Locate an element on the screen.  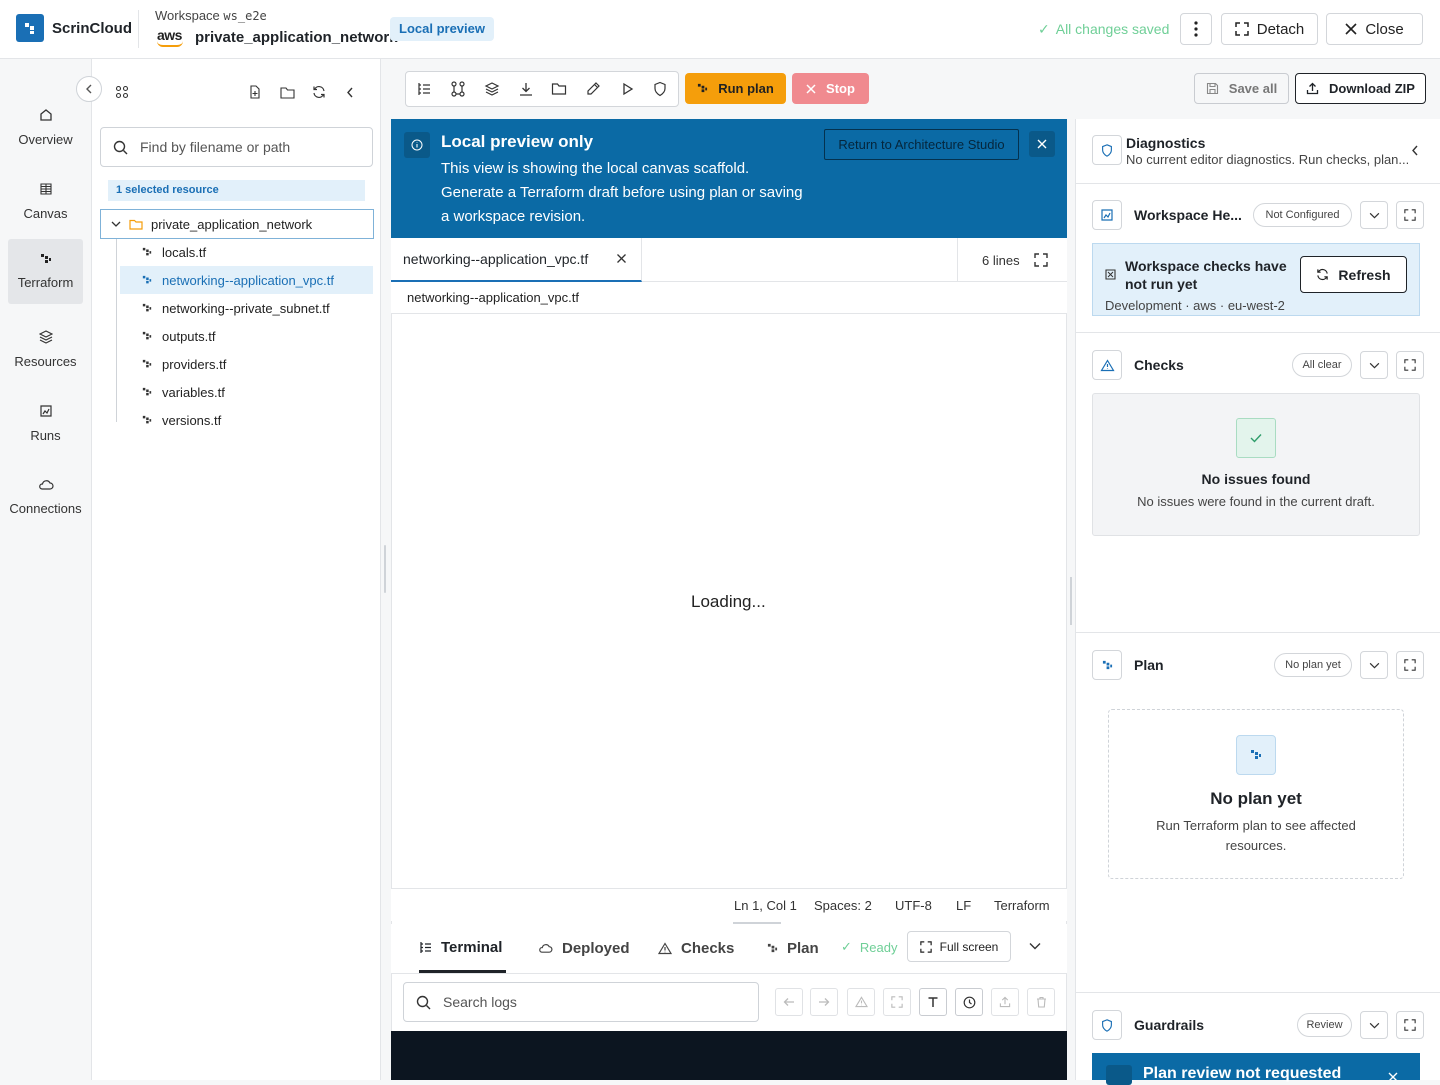
run-plan-button: Run plan is located at coordinates (735, 88).